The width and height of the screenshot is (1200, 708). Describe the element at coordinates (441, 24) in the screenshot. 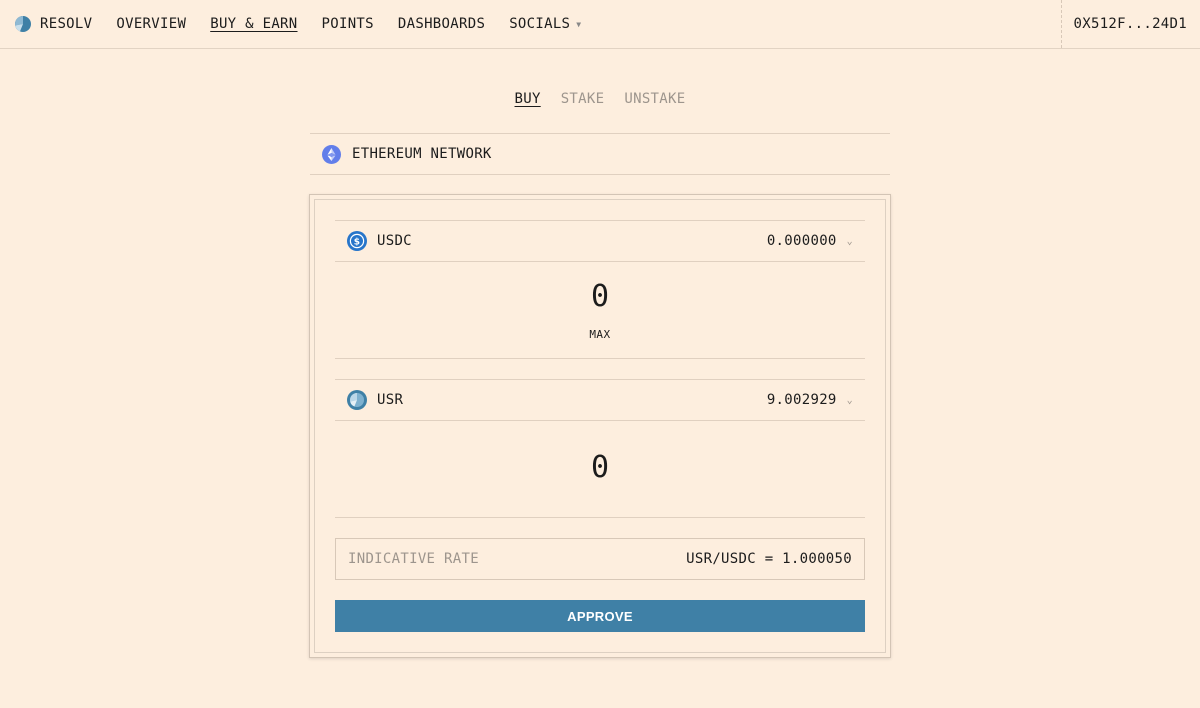

I see `nav-dashboards: DASHBOARDS` at that location.